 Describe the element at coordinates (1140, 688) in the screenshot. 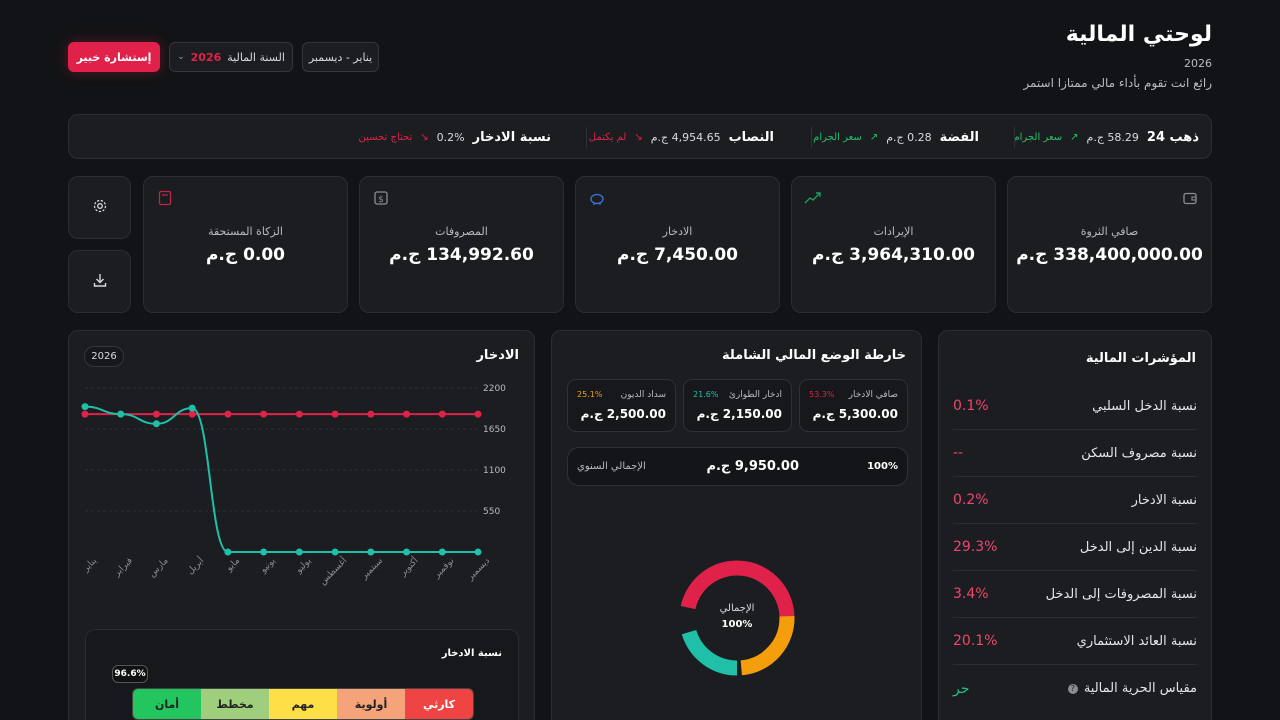

I see `indicator-name: مقياس الحرية المالية` at that location.